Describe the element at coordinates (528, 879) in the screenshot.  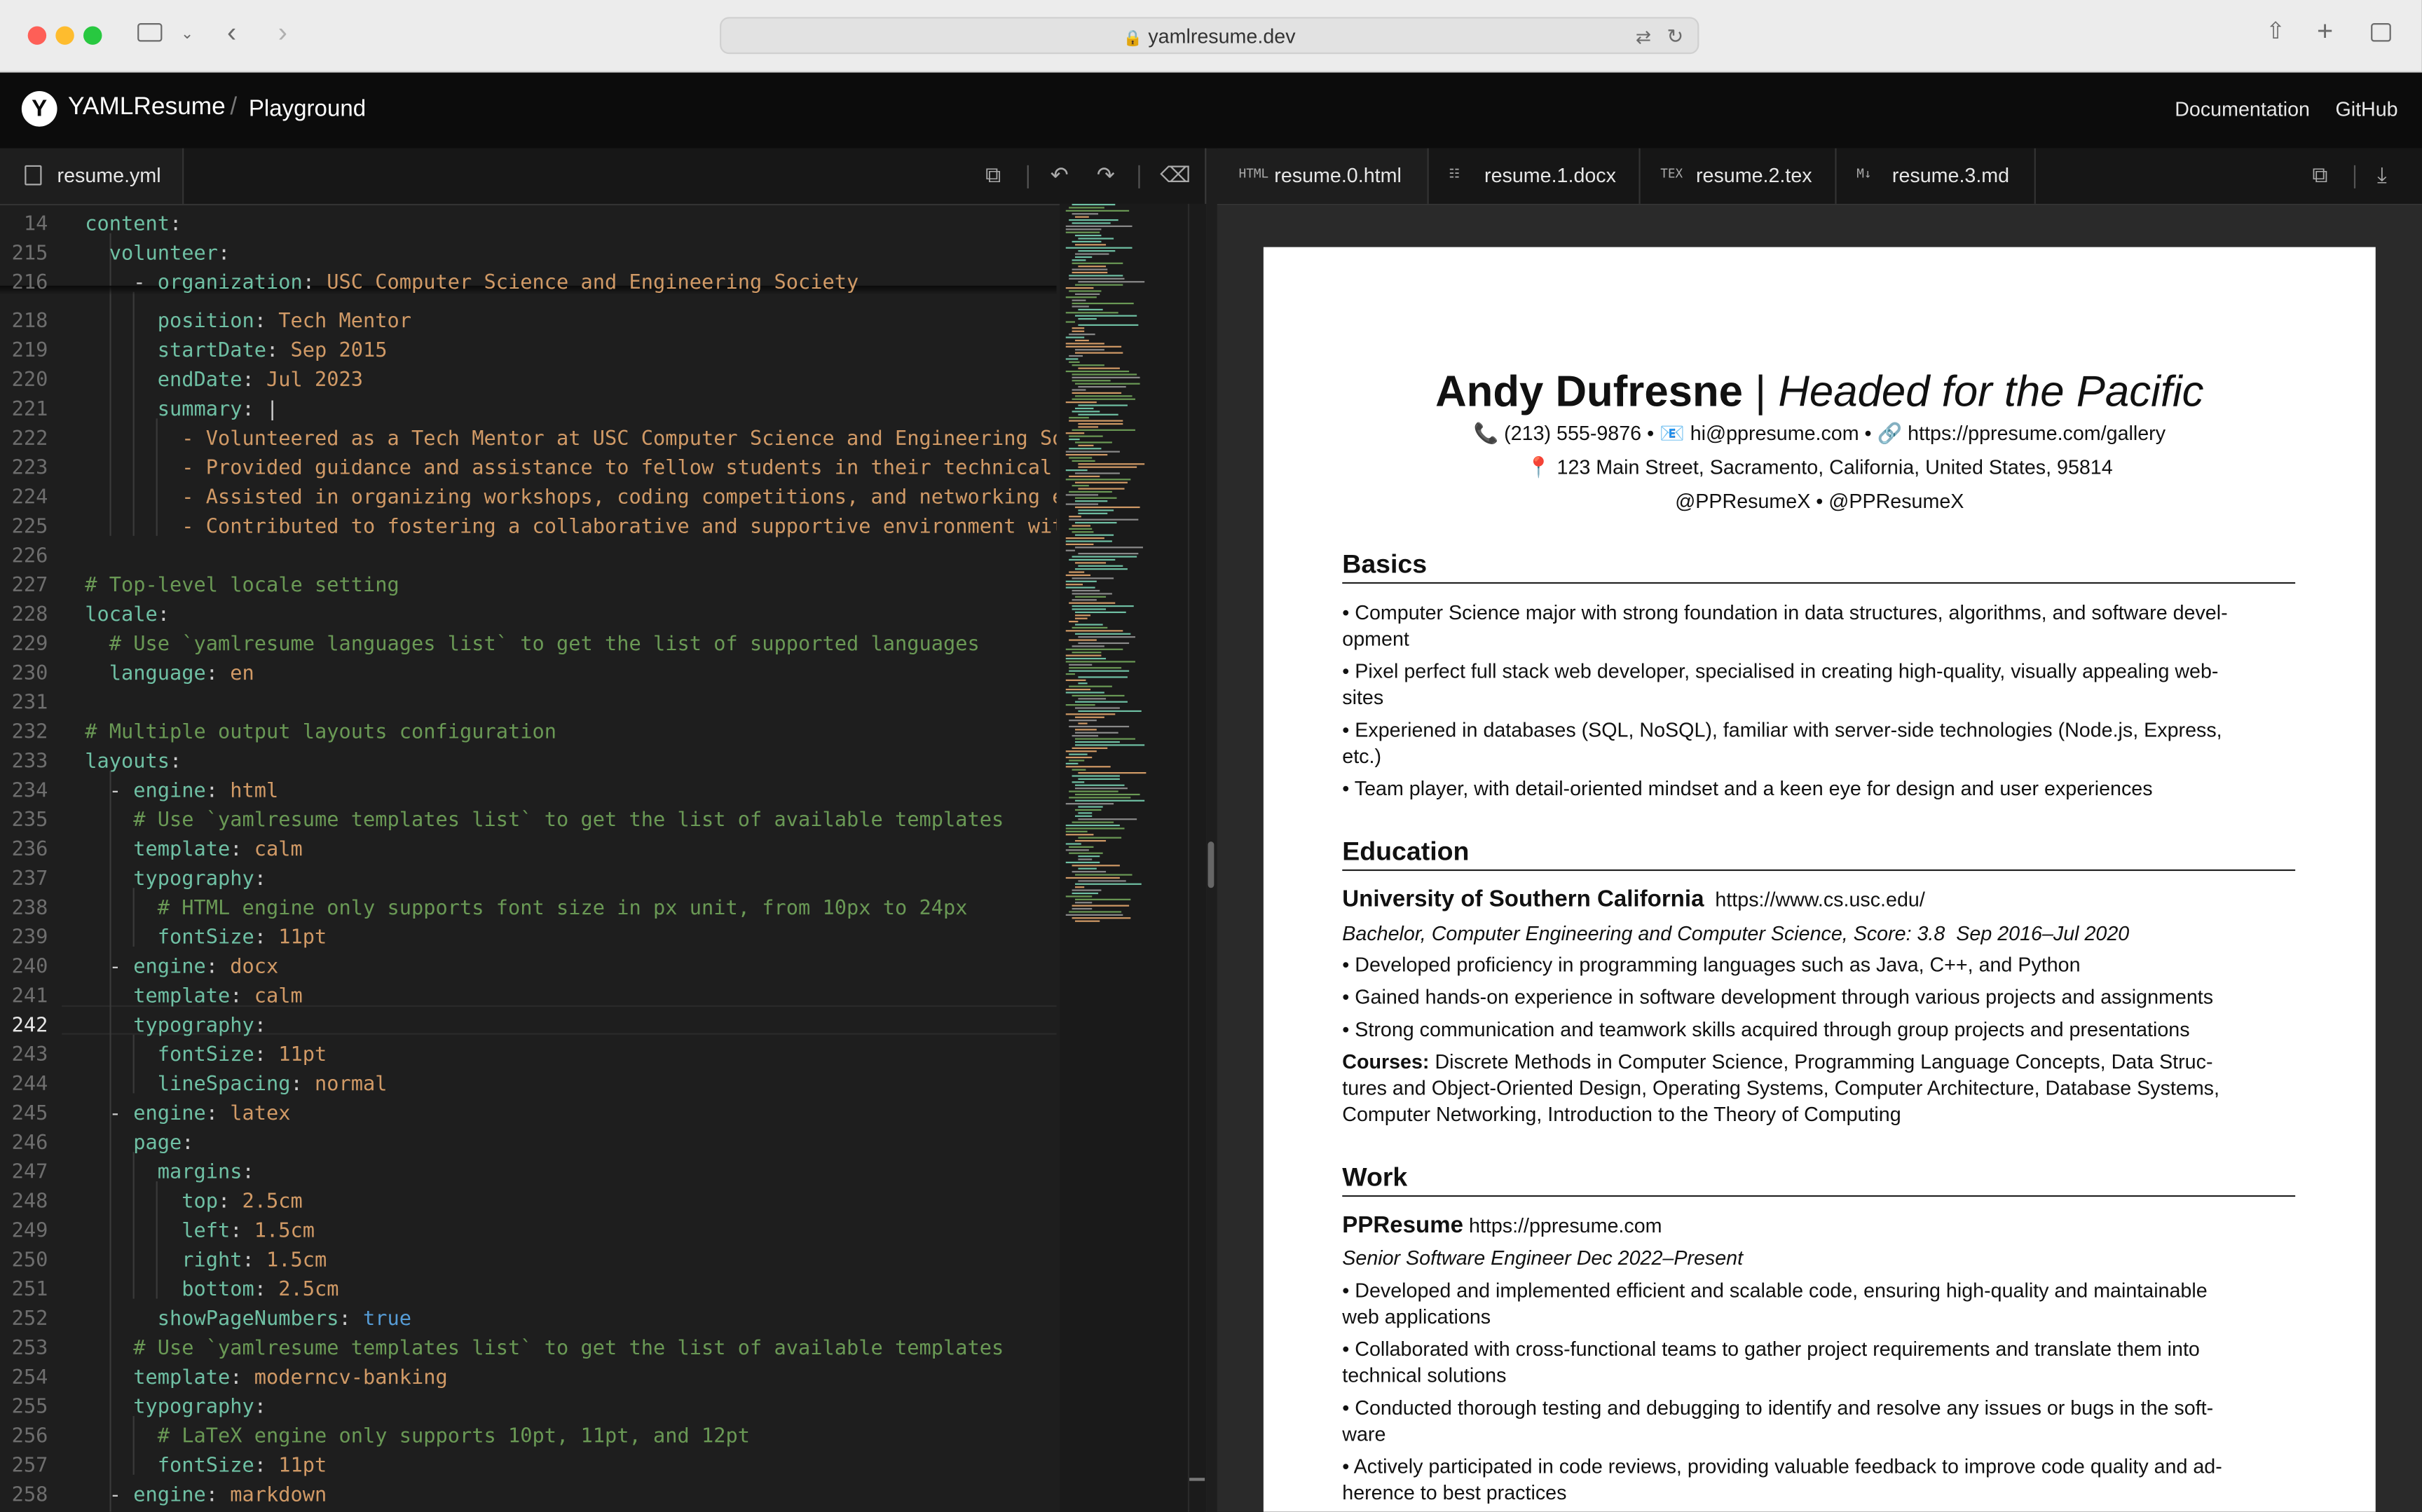
I see `code-line: 237 typography:` at that location.